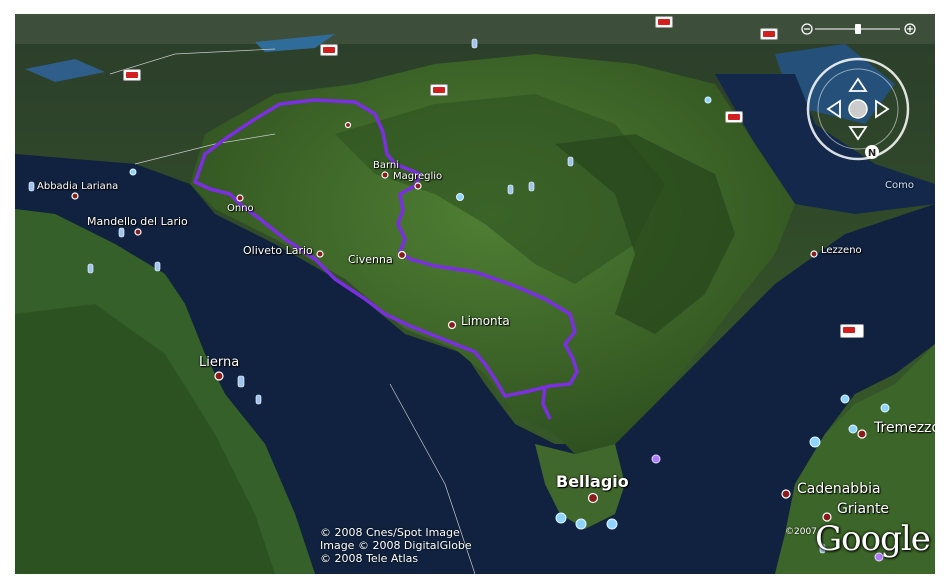  Describe the element at coordinates (390, 532) in the screenshot. I see `credit-line-1: © 2008 Cnes/Spot Image` at that location.